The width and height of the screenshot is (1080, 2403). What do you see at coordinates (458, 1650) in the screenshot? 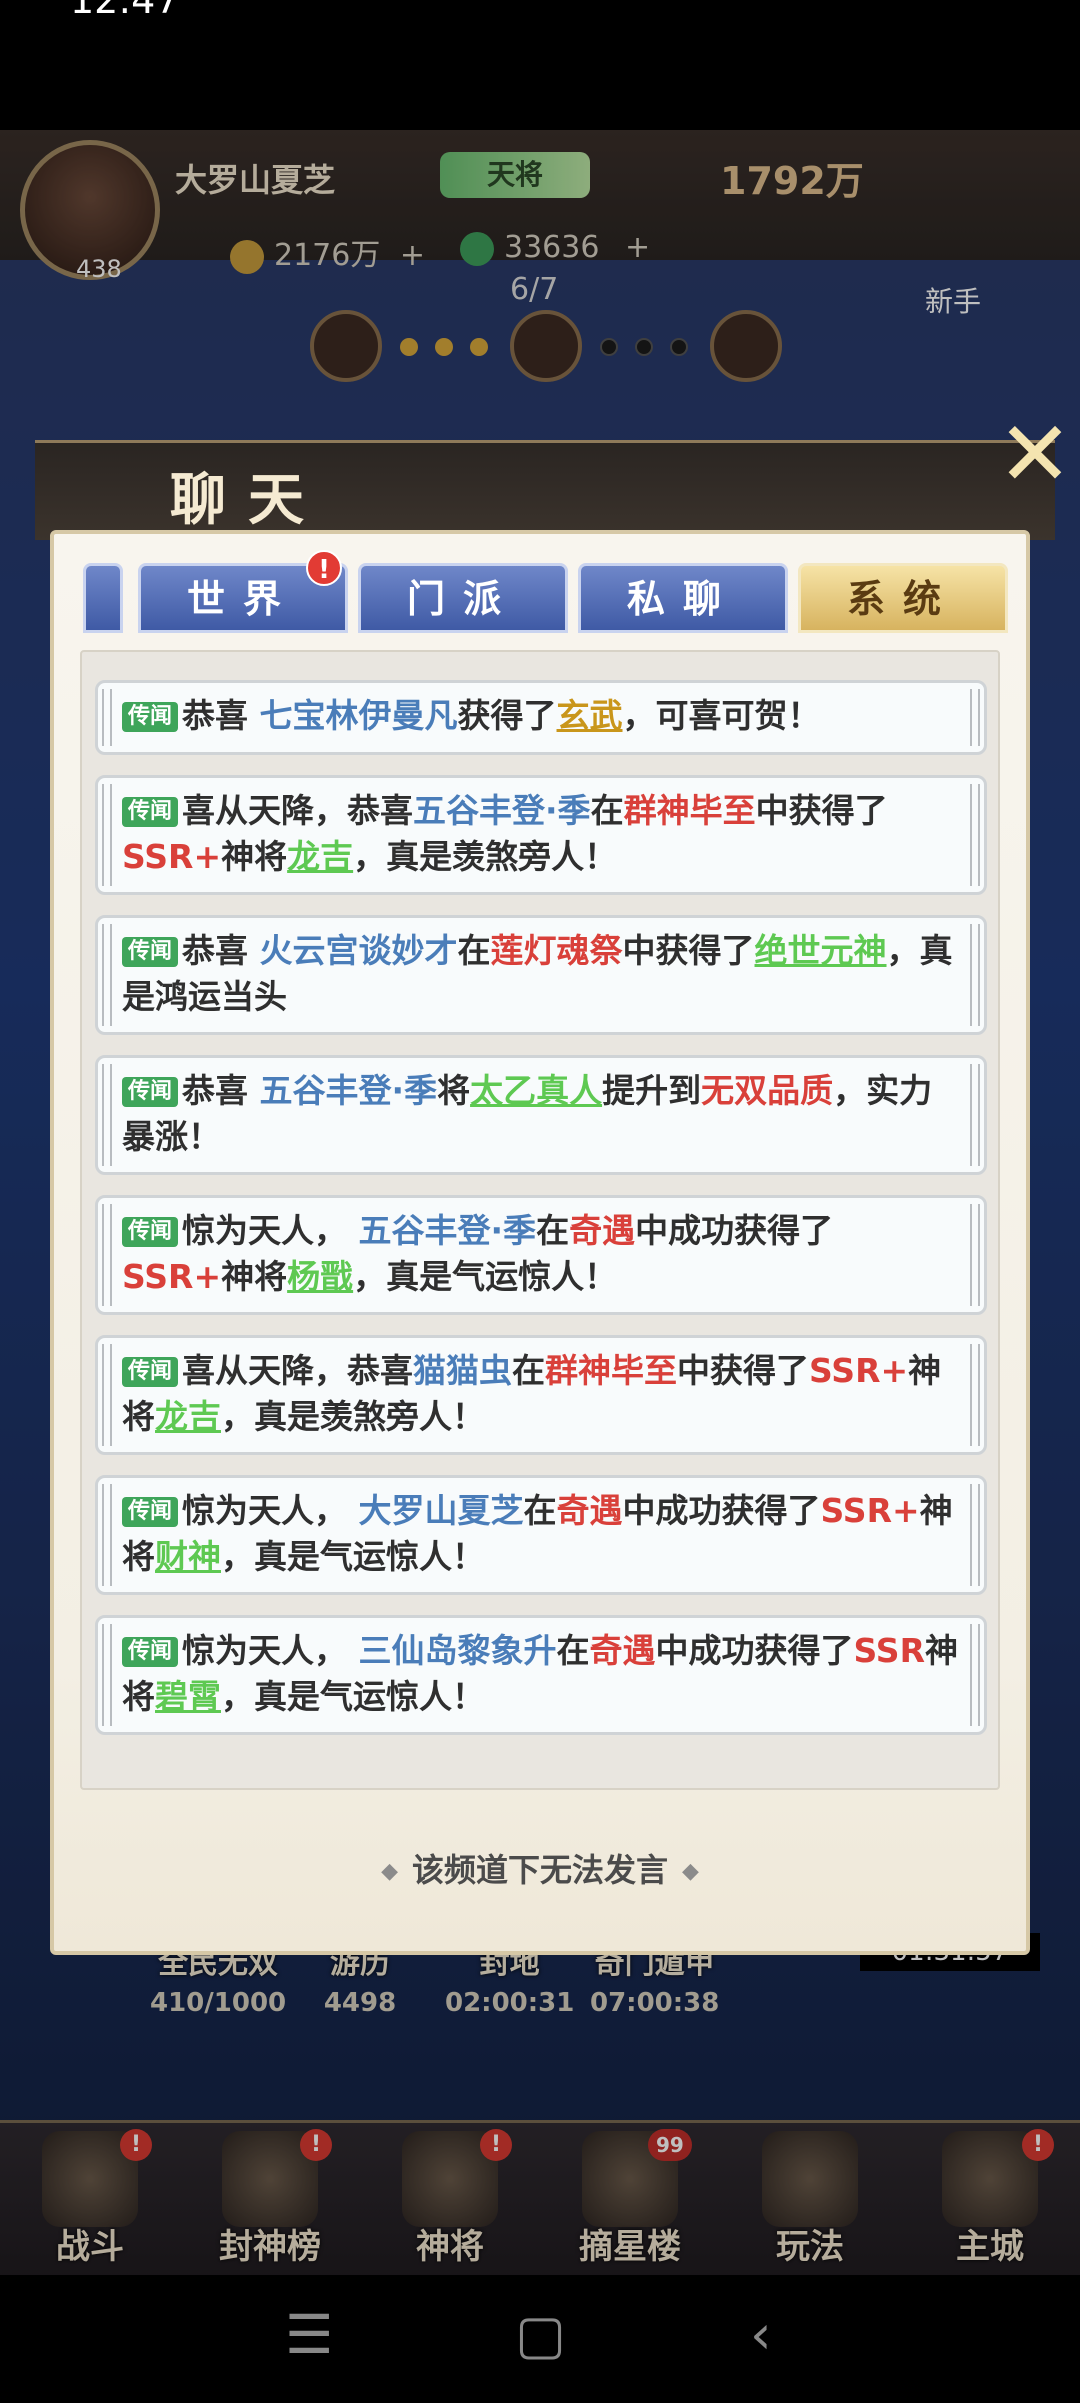
I see `player-name-link: 三仙岛黎象升` at bounding box center [458, 1650].